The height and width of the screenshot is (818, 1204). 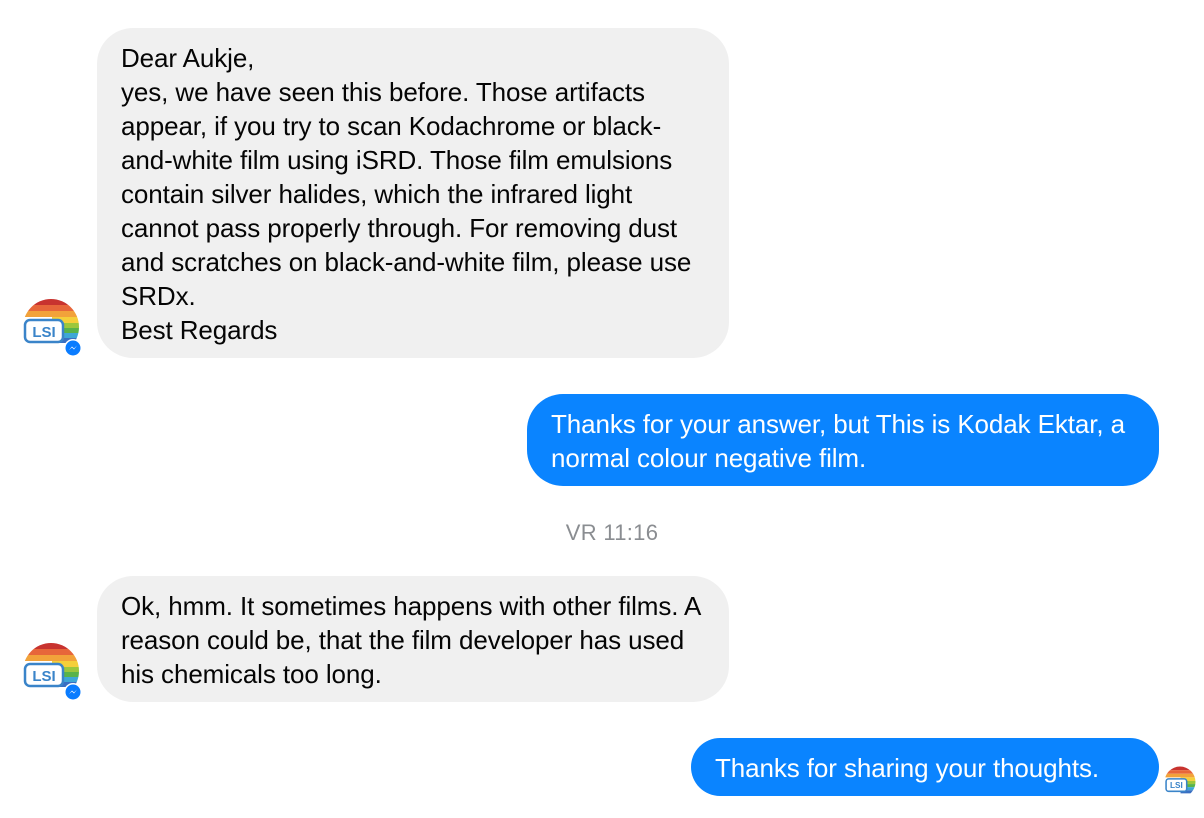 What do you see at coordinates (925, 767) in the screenshot?
I see `message-bubble-outgoing: Thanks for sharing your thoughts.` at bounding box center [925, 767].